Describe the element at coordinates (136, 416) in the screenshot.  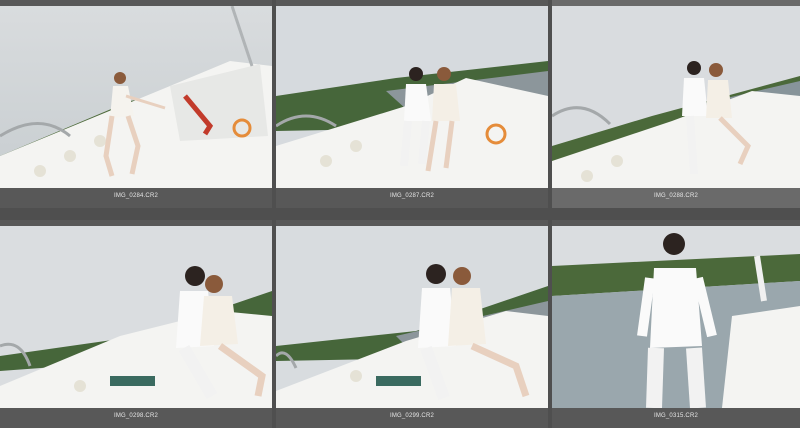
I see `thumbnail-filename: IMG_0298.CR2` at that location.